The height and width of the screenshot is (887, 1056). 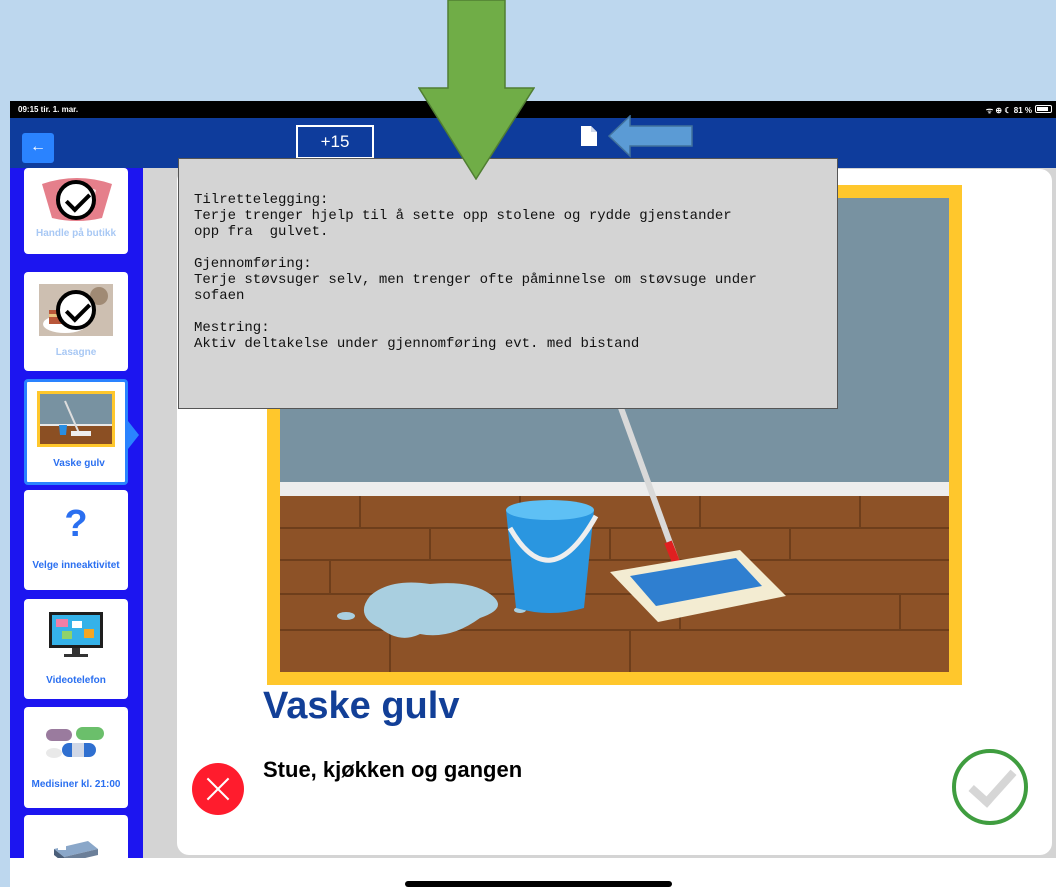 What do you see at coordinates (76, 565) in the screenshot?
I see `sidebar-item-label: Velge inneaktivitet` at bounding box center [76, 565].